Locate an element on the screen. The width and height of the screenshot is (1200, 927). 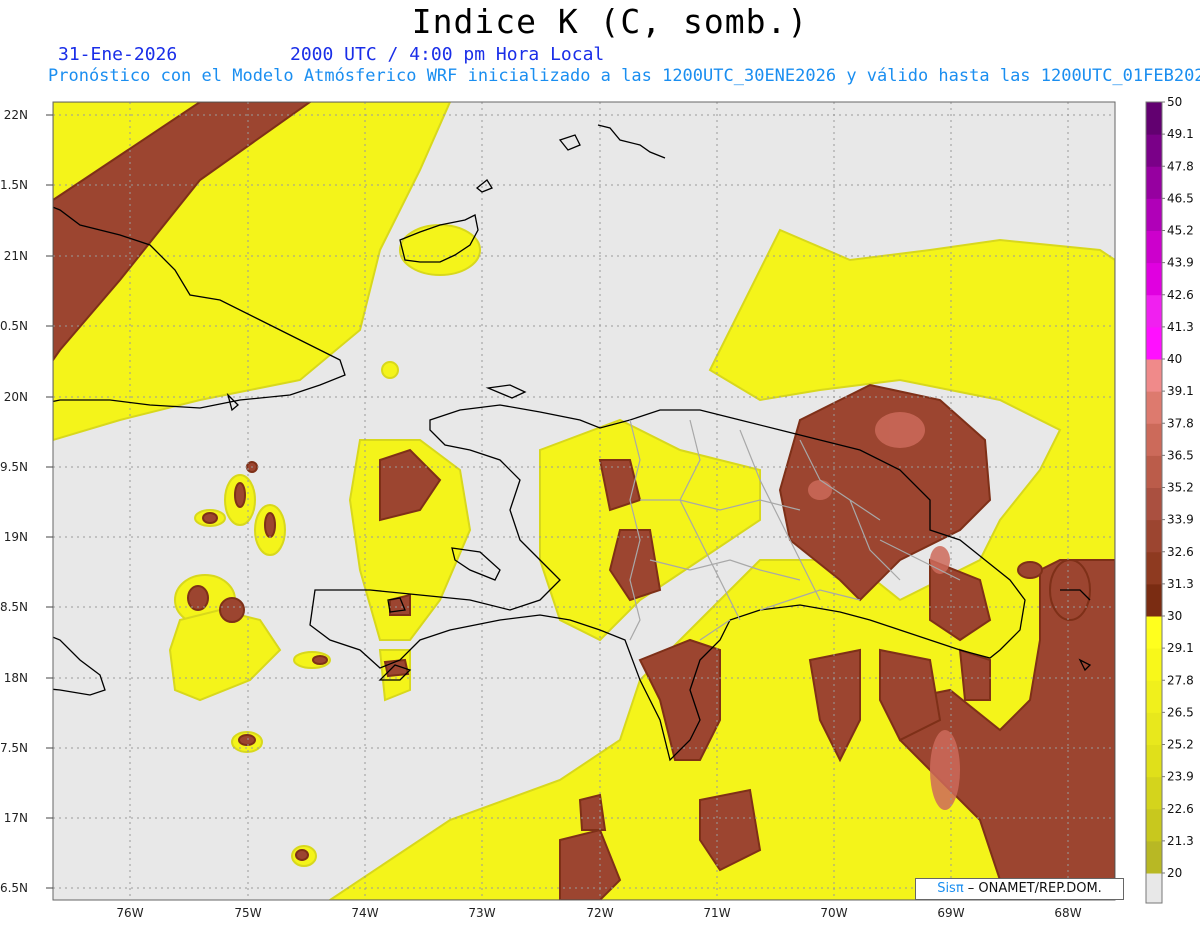
lat-label: 0.5N is located at coordinates (14, 326).